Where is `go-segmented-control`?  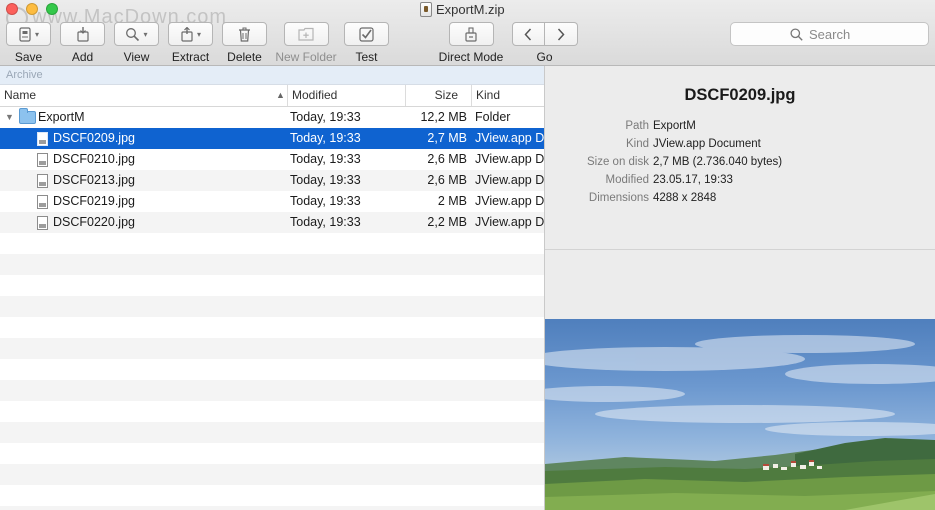 go-segmented-control is located at coordinates (544, 34).